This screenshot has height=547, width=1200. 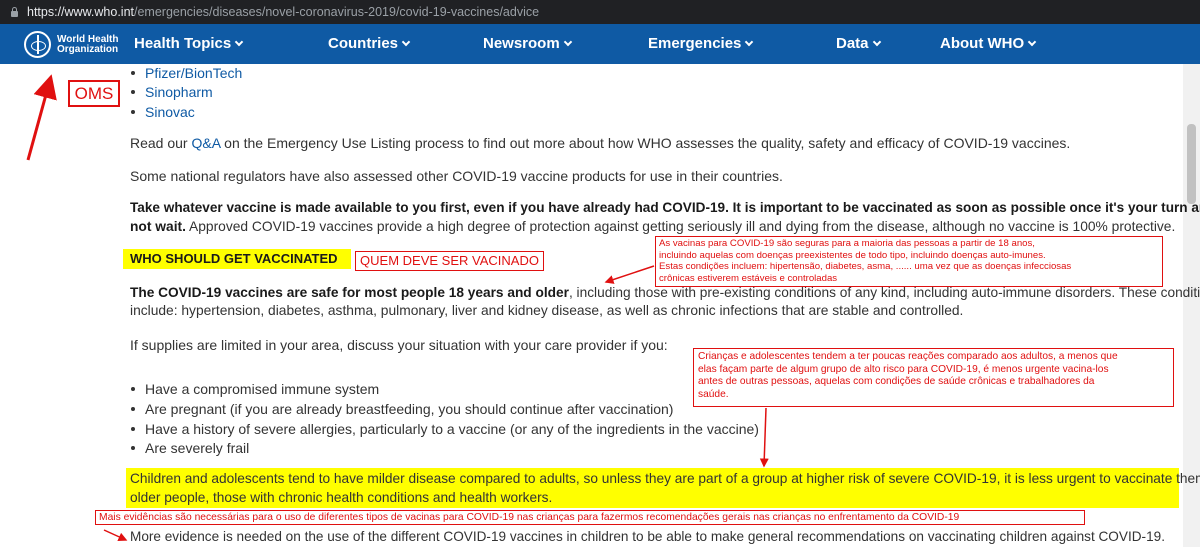 I want to click on list-item-immune: Have a compromised immune system, so click(x=262, y=389).